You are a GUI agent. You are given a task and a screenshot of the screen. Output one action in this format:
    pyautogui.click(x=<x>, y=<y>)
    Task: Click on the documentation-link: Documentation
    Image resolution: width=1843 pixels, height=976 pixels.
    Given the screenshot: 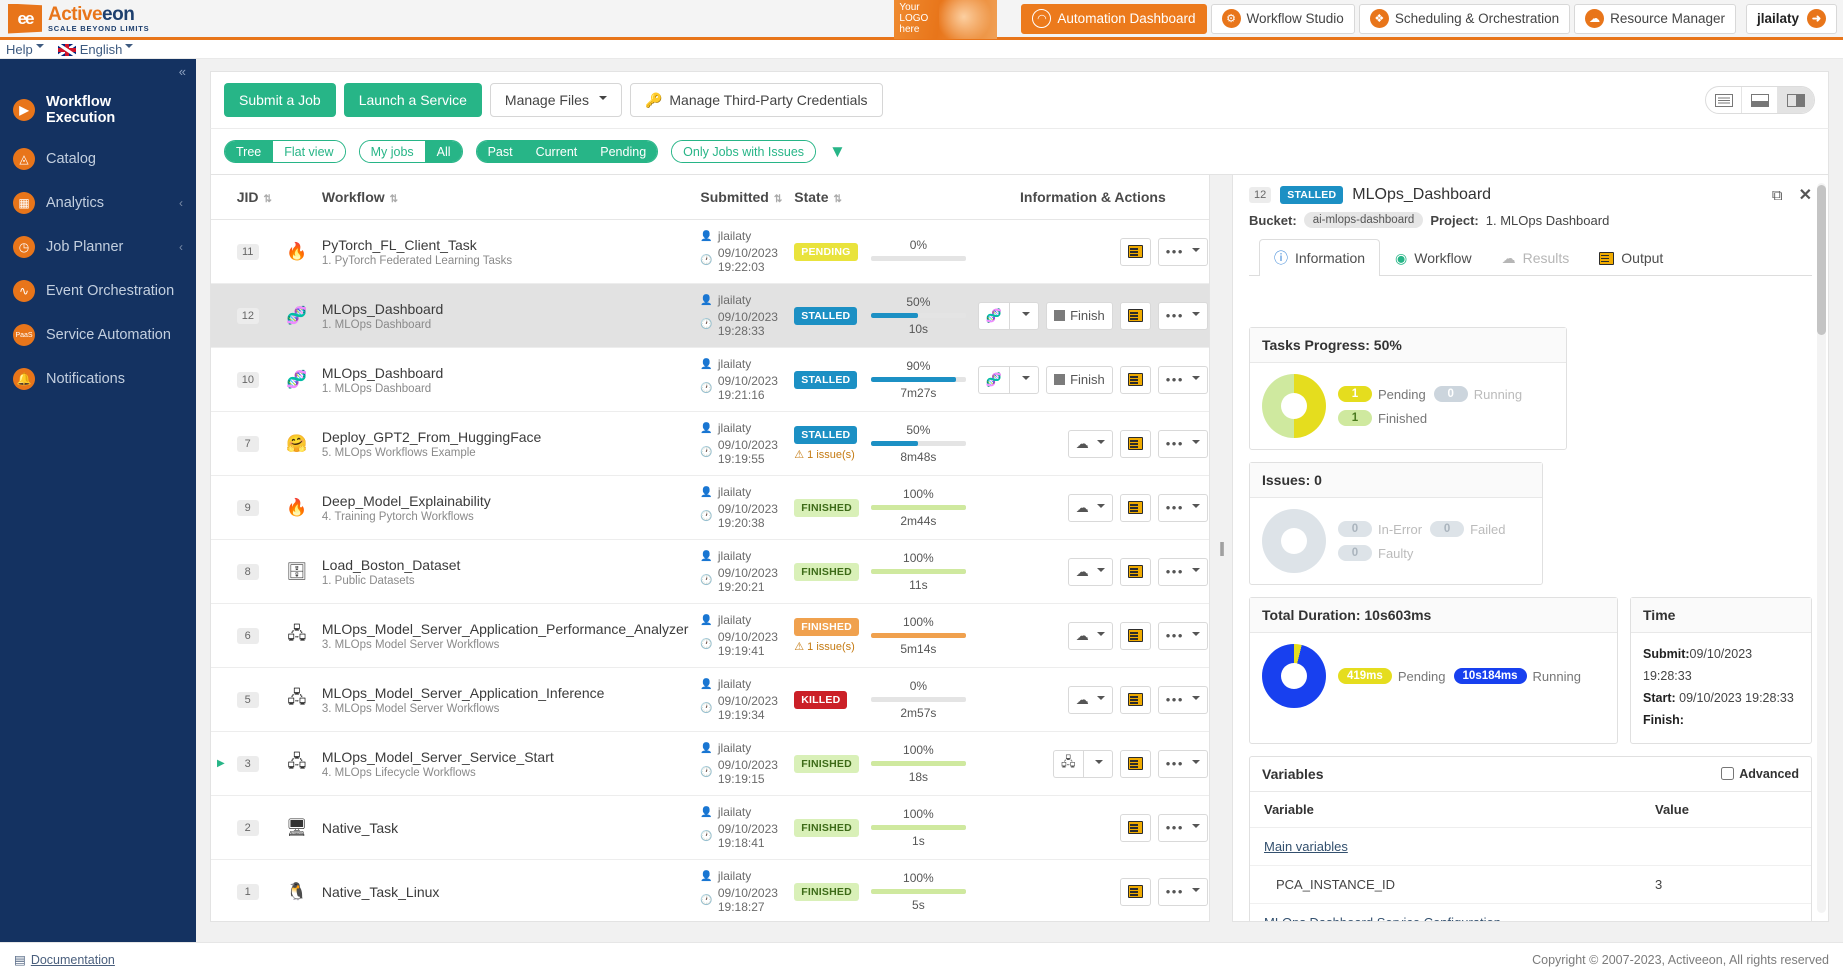 What is the action you would take?
    pyautogui.click(x=73, y=960)
    